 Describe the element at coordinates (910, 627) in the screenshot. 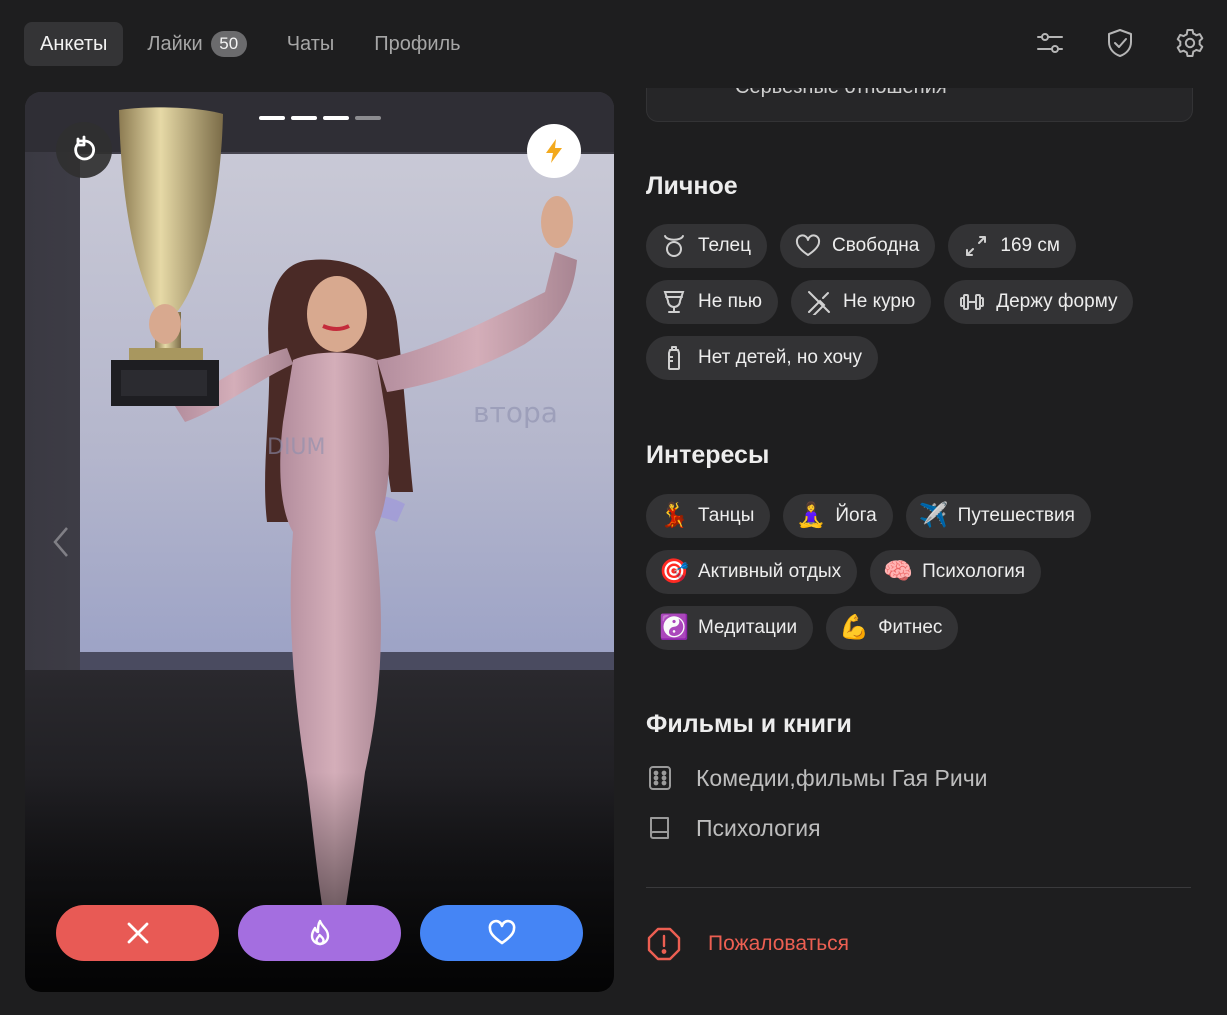

I see `chip-label: Фитнес` at that location.